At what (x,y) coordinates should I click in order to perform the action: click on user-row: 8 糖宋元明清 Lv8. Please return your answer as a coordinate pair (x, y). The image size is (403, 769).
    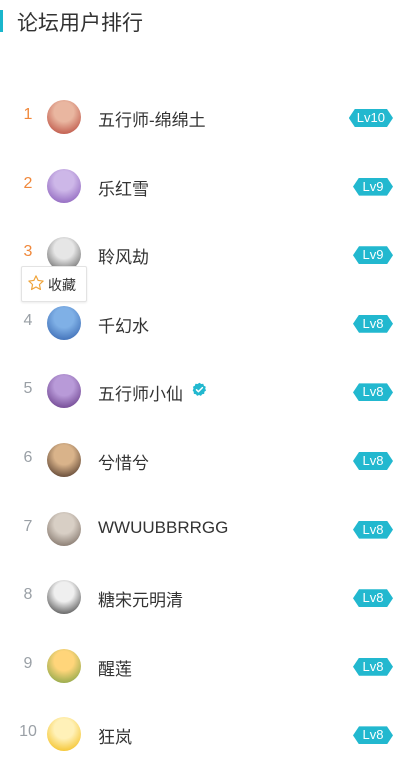
    Looking at the image, I should click on (201, 598).